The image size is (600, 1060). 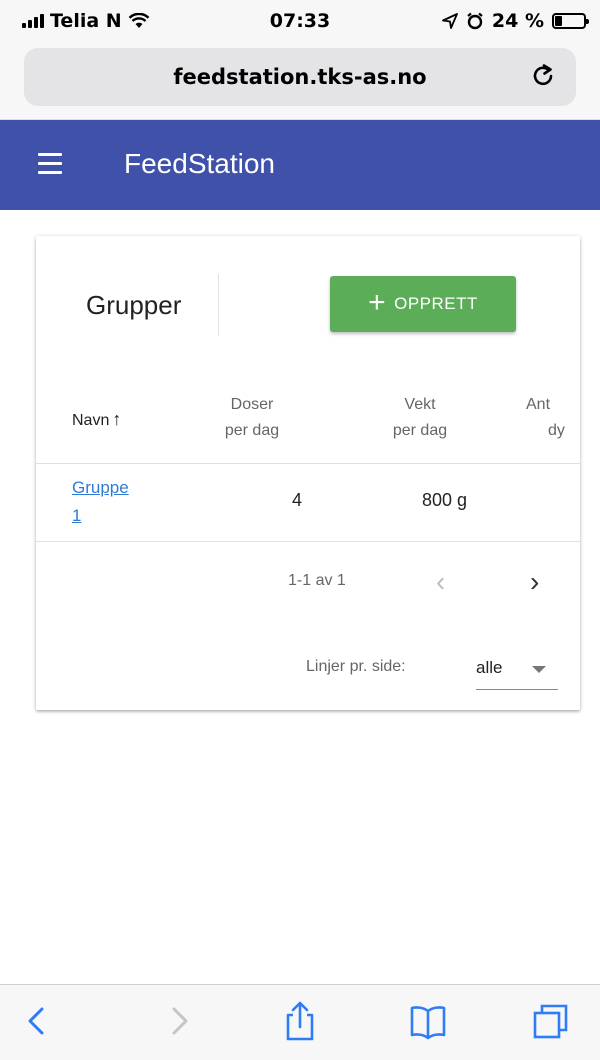 I want to click on title-divider, so click(x=218, y=305).